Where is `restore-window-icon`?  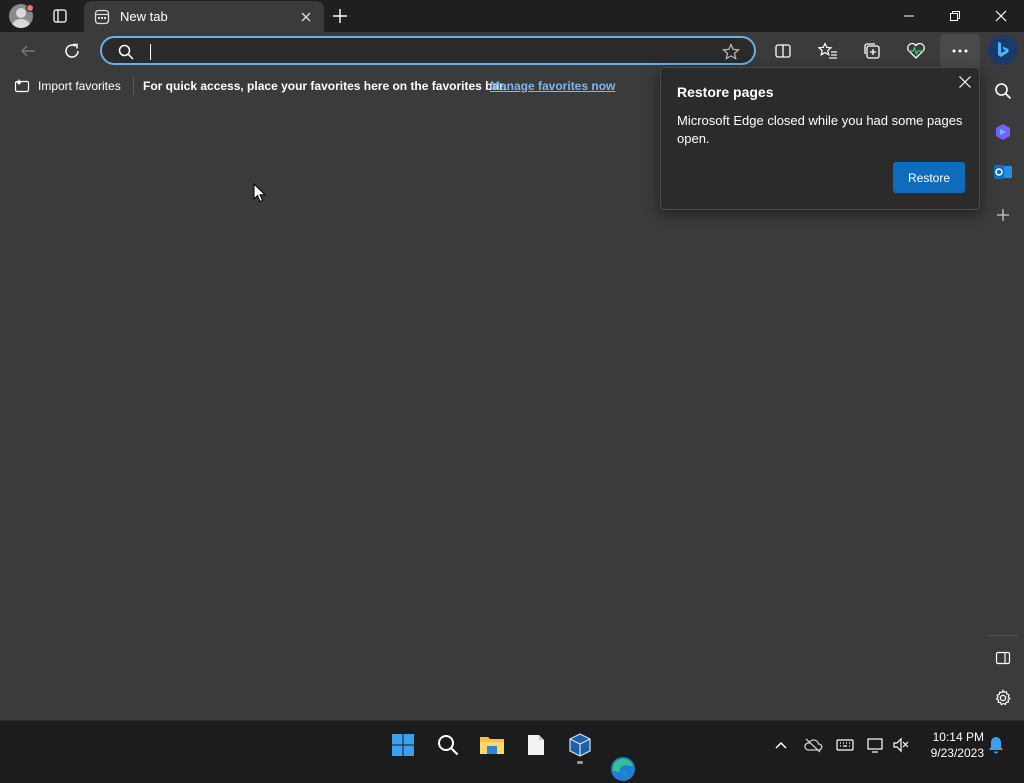 restore-window-icon is located at coordinates (955, 16).